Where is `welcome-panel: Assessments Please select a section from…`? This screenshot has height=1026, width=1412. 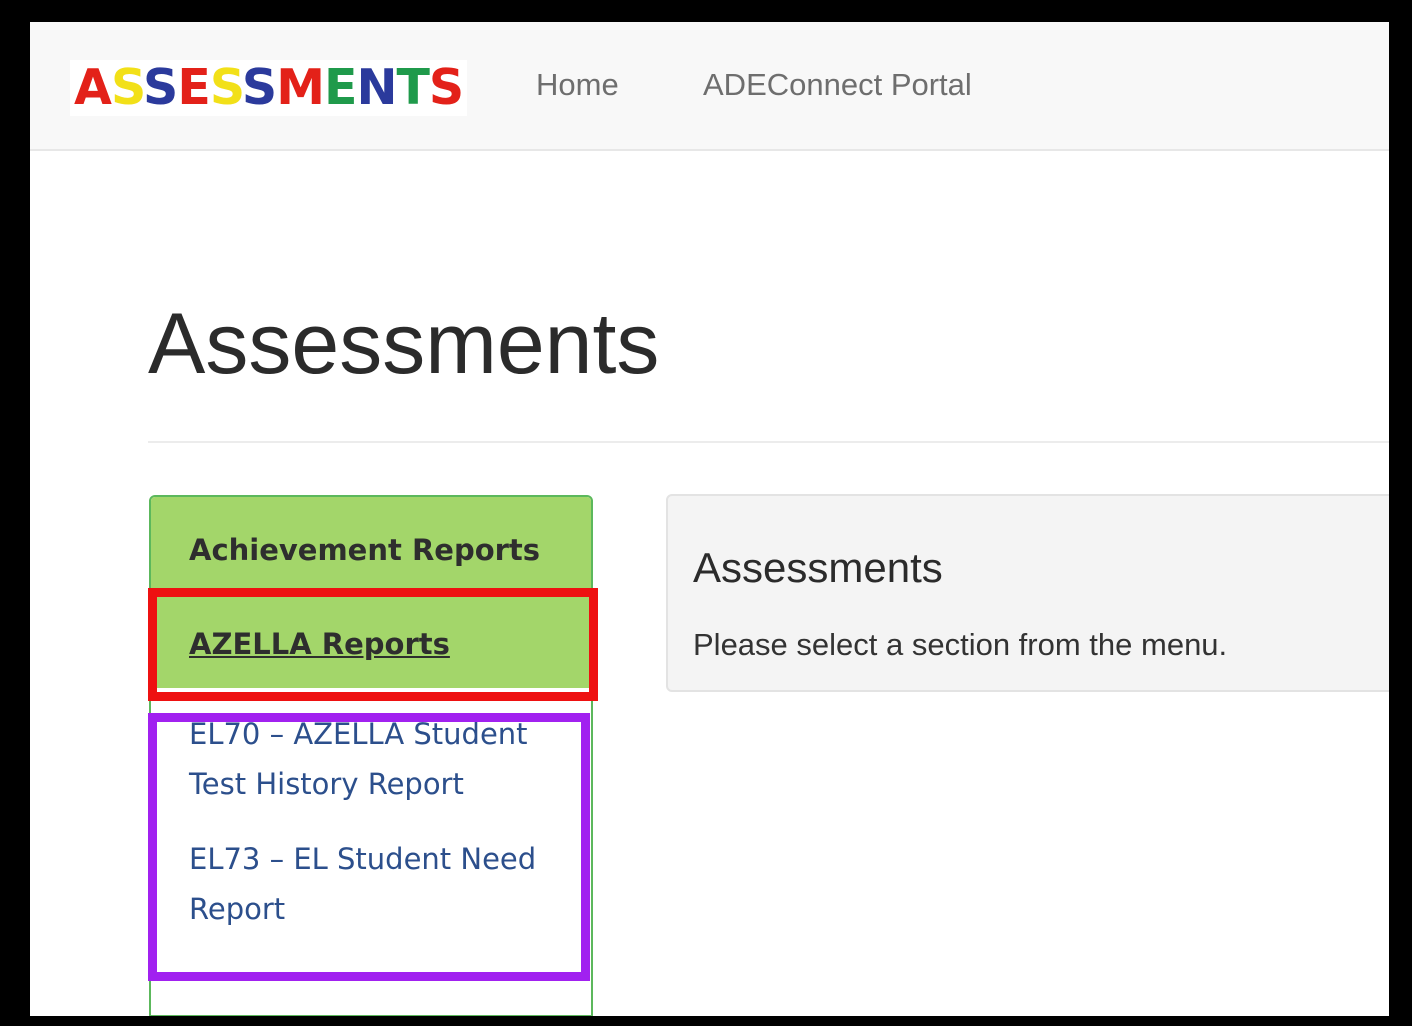
welcome-panel: Assessments Please select a section from… is located at coordinates (1027, 593).